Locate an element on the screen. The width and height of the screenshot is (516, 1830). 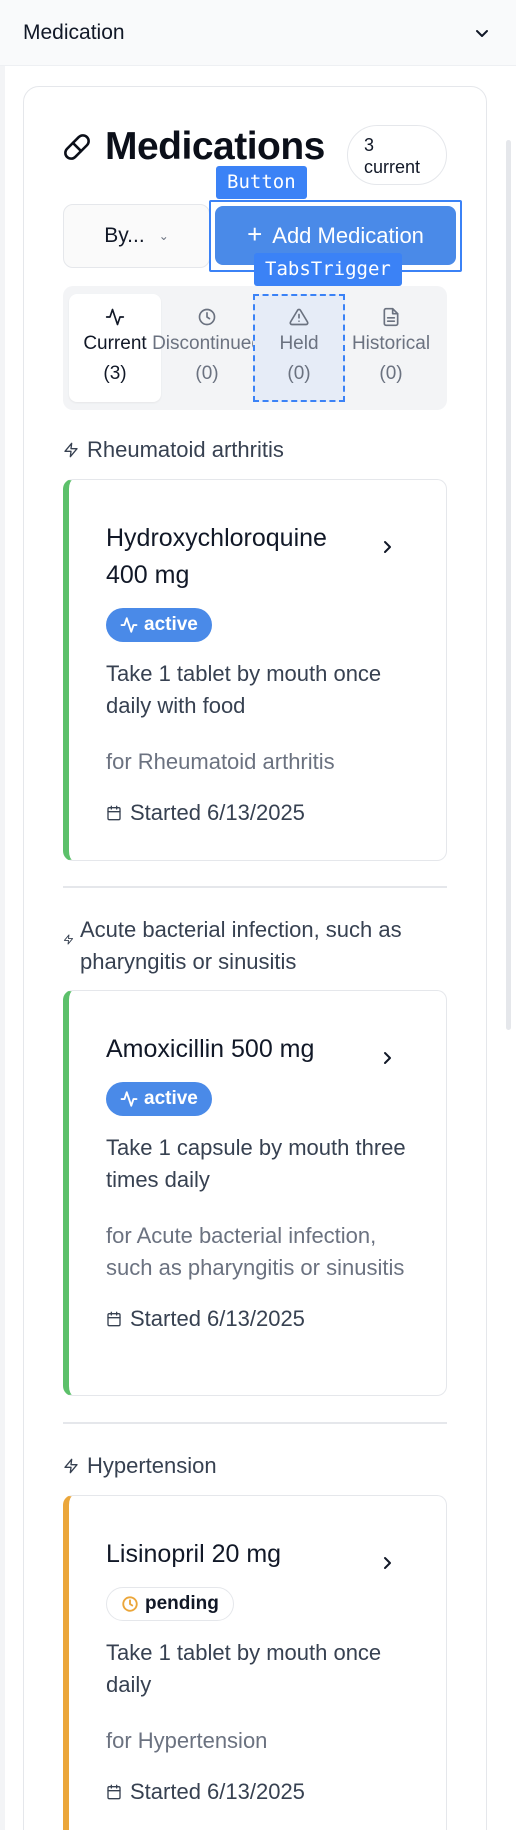
medication-name: Lisinopril 20 mg is located at coordinates (194, 1554).